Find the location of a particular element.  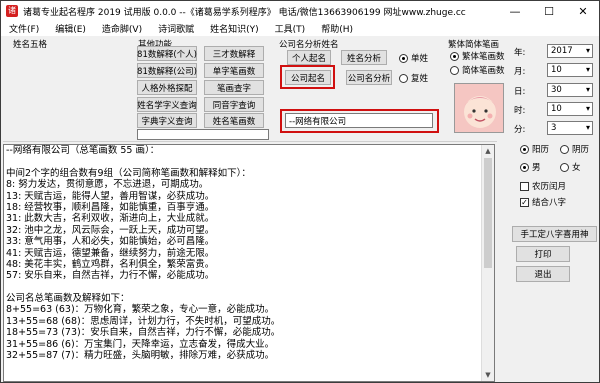

month-label: 月: is located at coordinates (520, 72).